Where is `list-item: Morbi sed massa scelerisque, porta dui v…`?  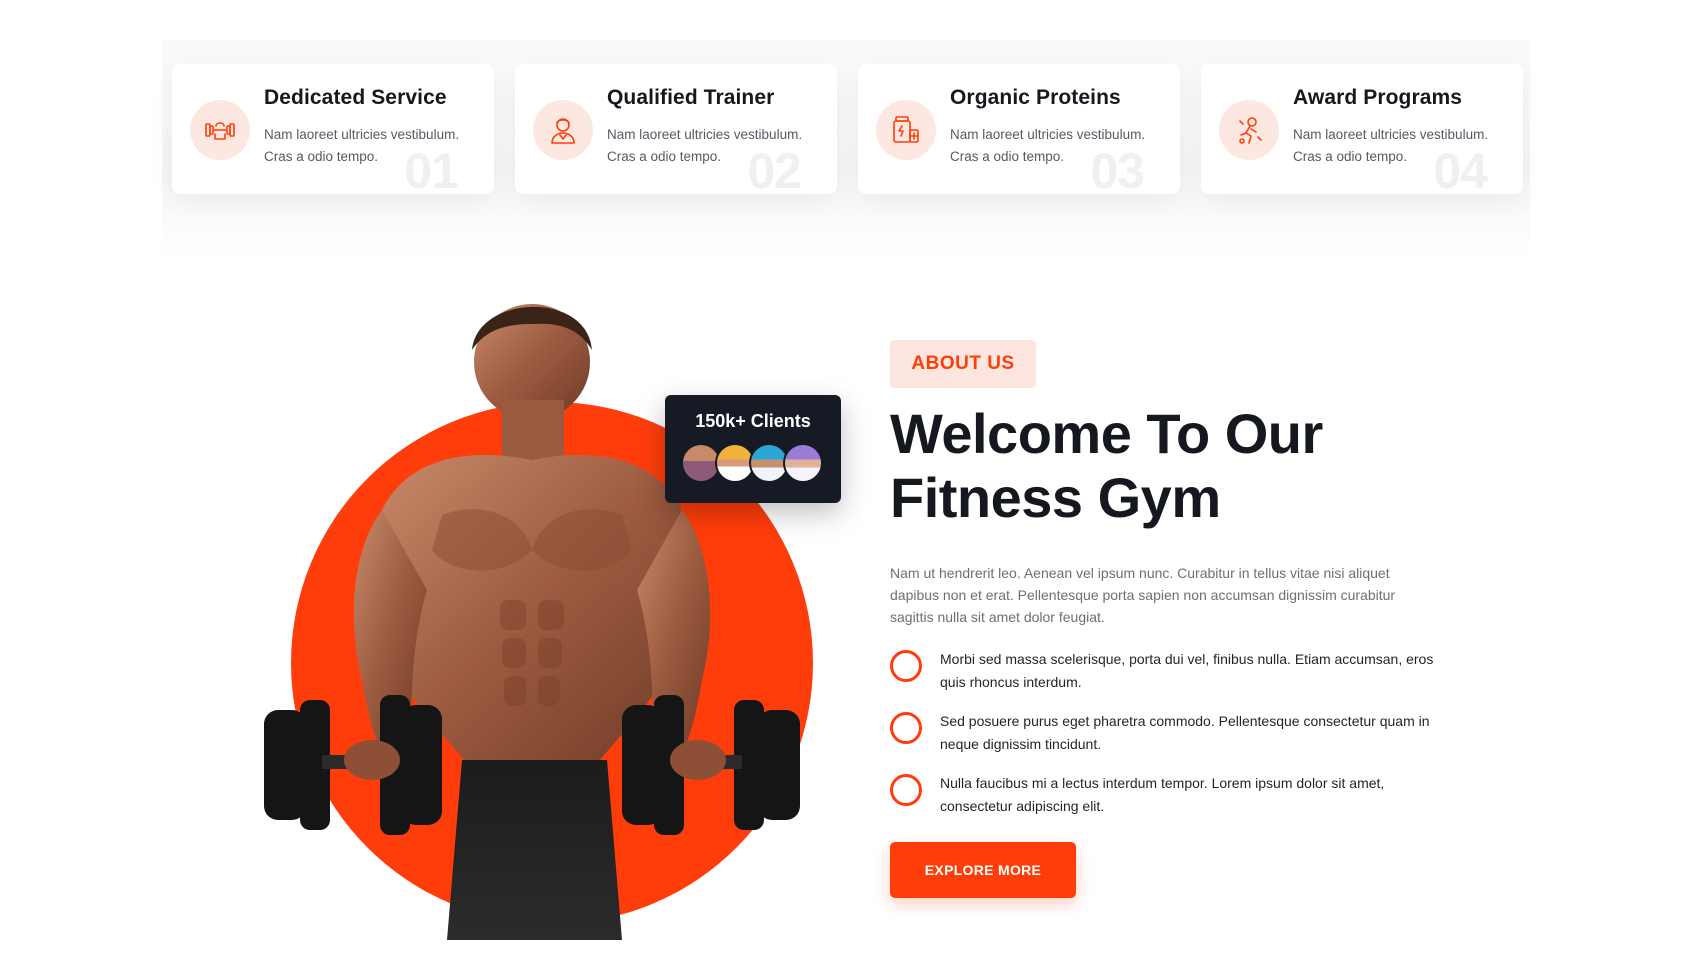
list-item: Morbi sed massa scelerisque, porta dui v… is located at coordinates (1170, 681).